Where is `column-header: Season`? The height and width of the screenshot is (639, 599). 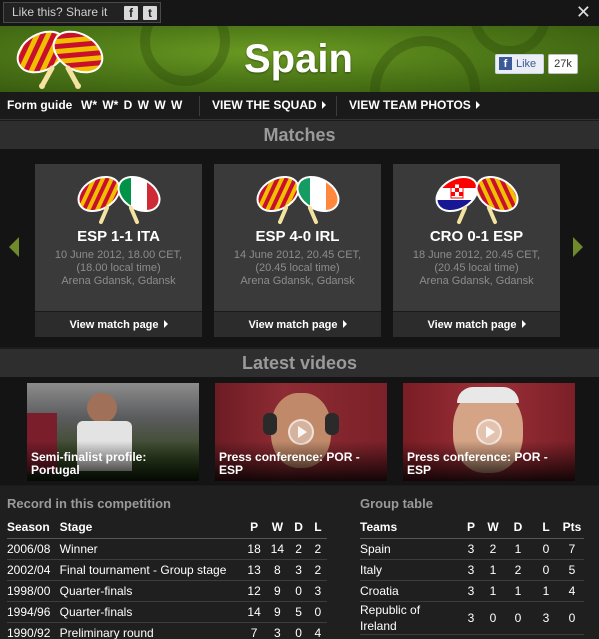 column-header: Season is located at coordinates (33, 527).